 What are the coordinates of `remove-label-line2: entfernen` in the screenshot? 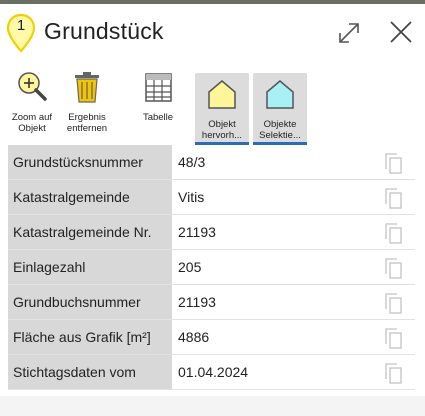 It's located at (87, 128).